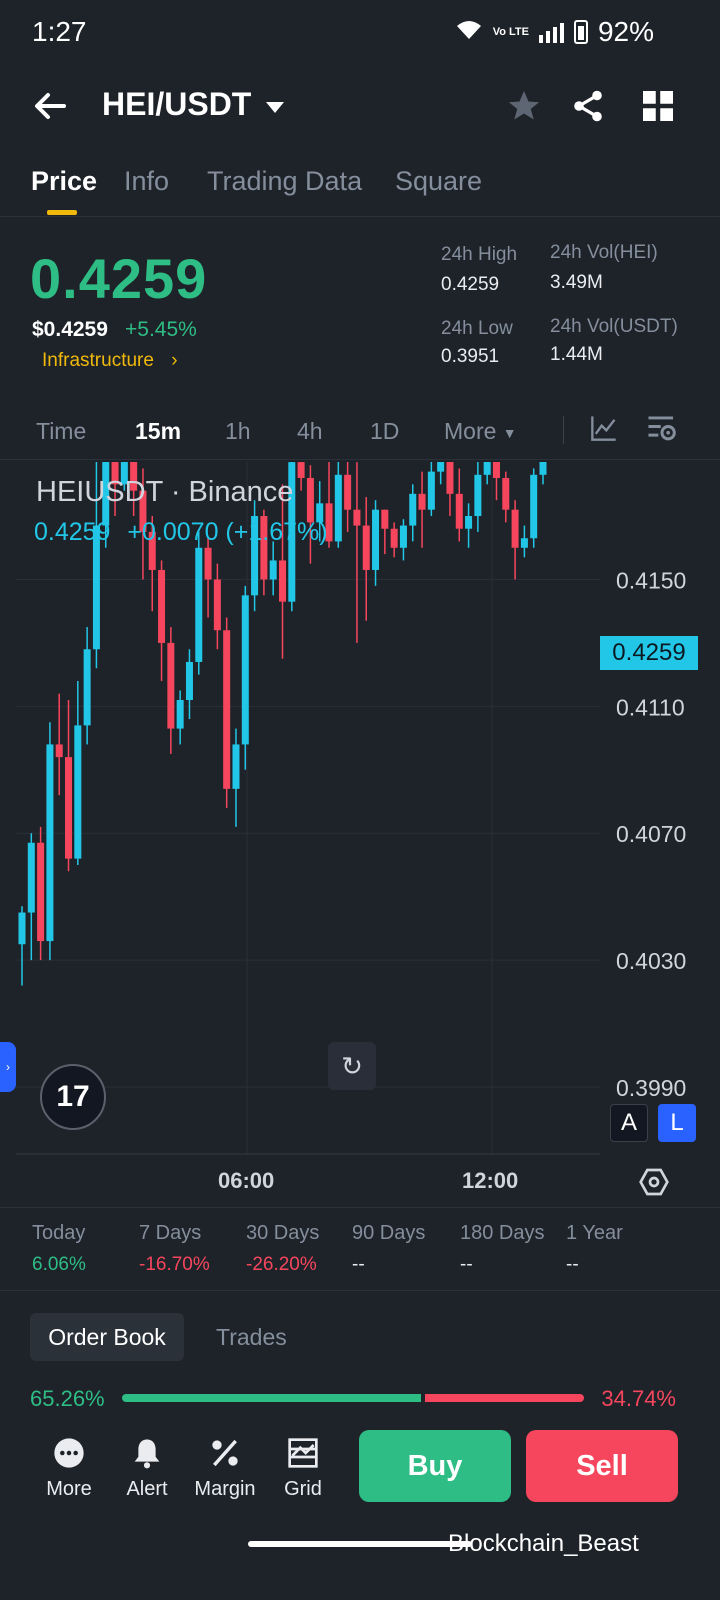 This screenshot has height=1600, width=720. What do you see at coordinates (251, 1337) in the screenshot?
I see `tab-trades: Trades` at bounding box center [251, 1337].